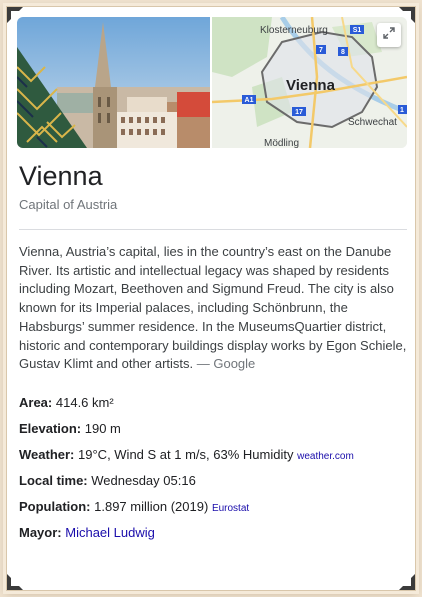 The image size is (422, 597). Describe the element at coordinates (84, 402) in the screenshot. I see `fact-value: 414.6 km²` at that location.